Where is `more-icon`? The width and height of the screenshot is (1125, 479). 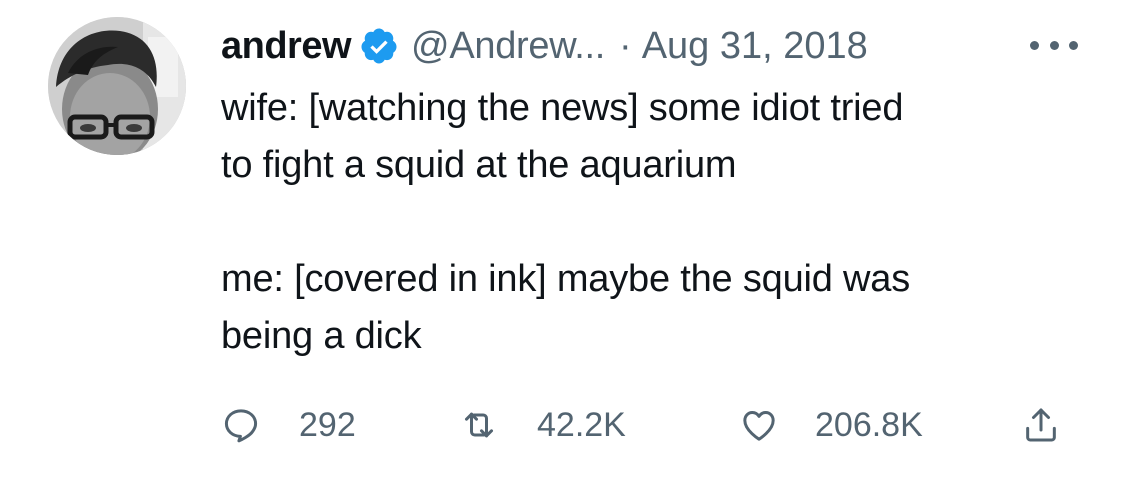 more-icon is located at coordinates (1054, 45).